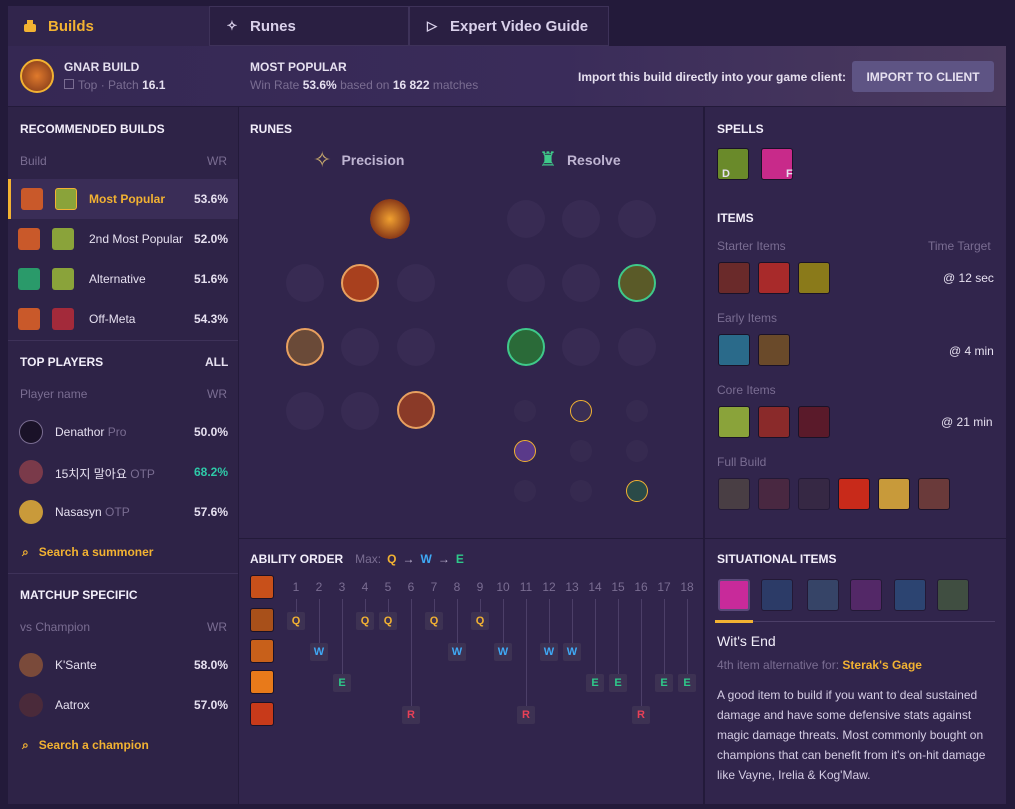  I want to click on level-number: 9, so click(480, 587).